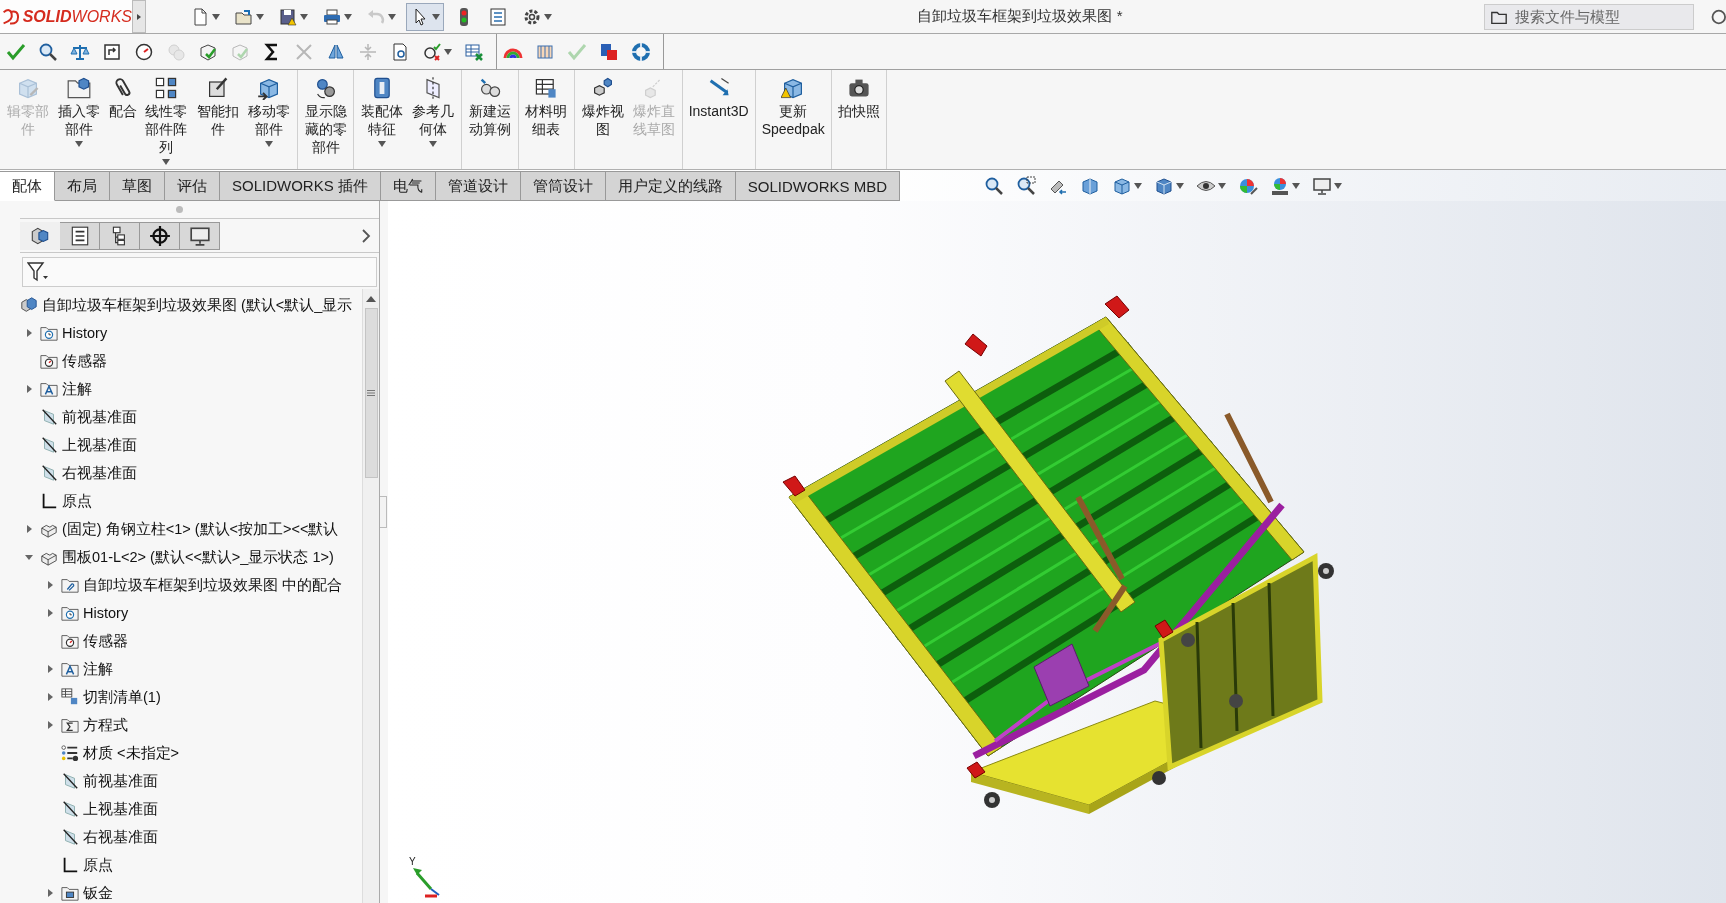  I want to click on ribbon-button: 材料明细表, so click(546, 119).